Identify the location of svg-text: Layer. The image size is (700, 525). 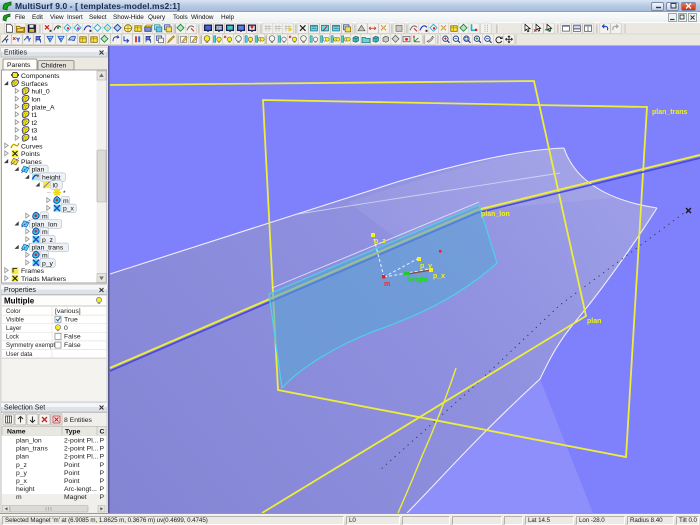
(13, 328).